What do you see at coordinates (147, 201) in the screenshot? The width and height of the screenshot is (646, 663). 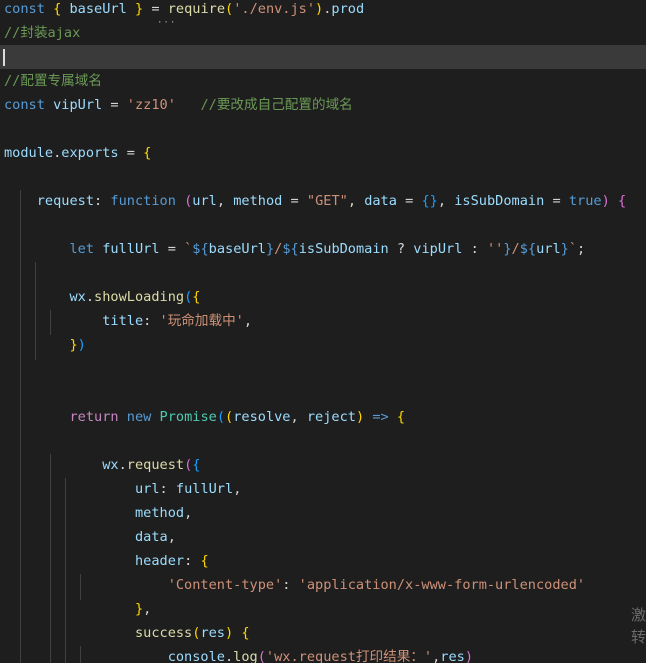 I see `code-token: function` at bounding box center [147, 201].